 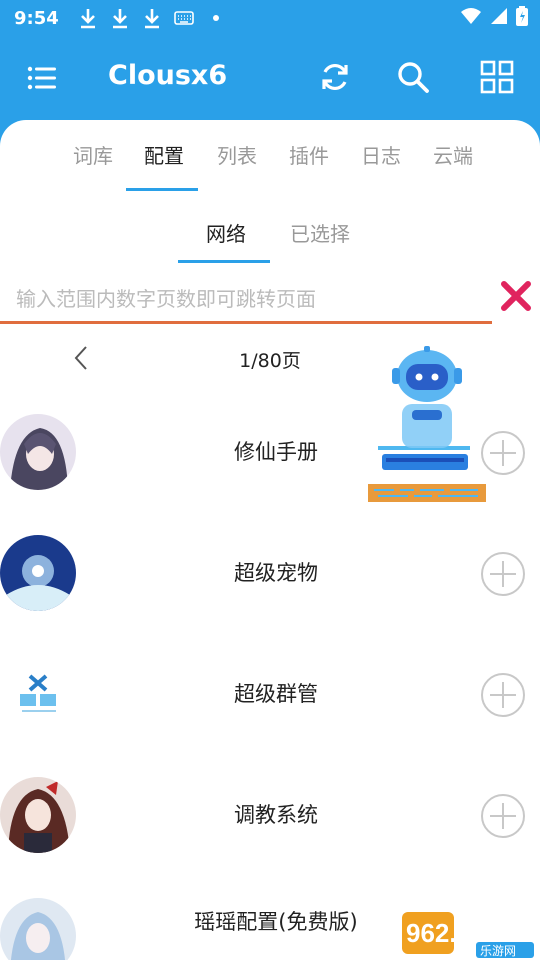 What do you see at coordinates (226, 232) in the screenshot?
I see `subtab-network: 网络` at bounding box center [226, 232].